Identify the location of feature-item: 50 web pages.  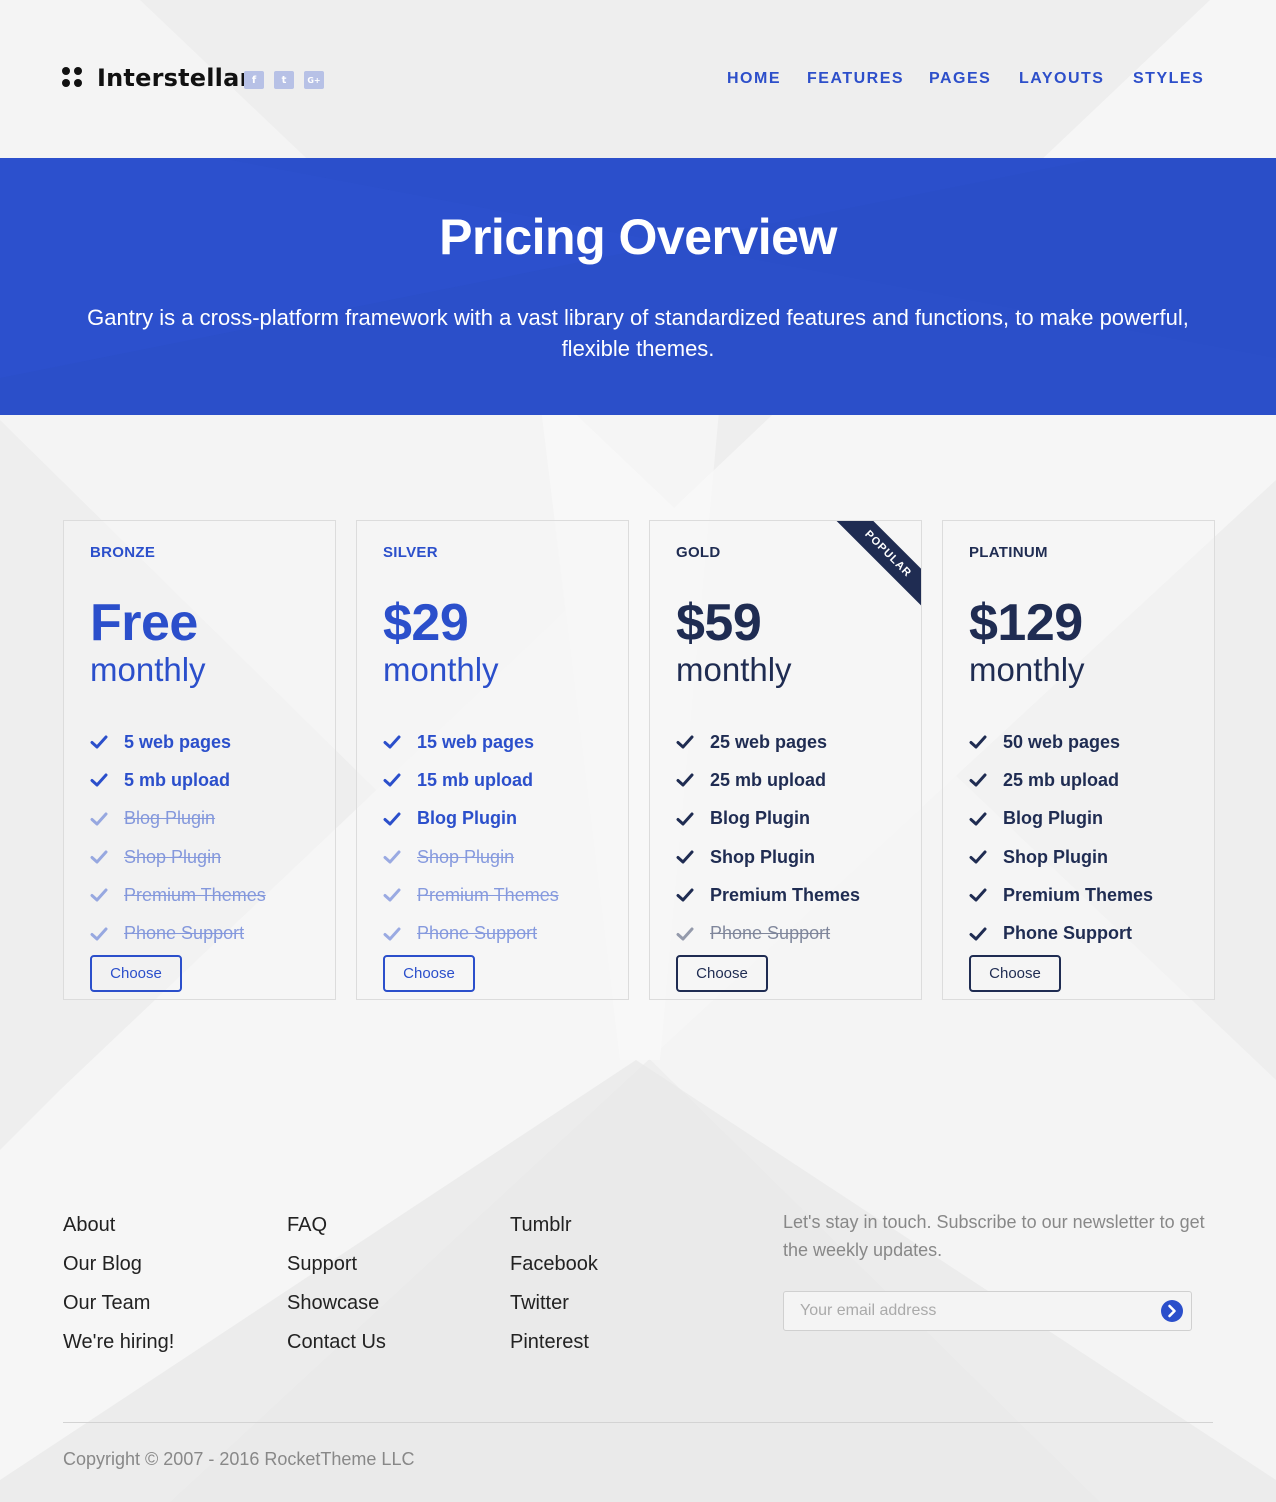
(1061, 742).